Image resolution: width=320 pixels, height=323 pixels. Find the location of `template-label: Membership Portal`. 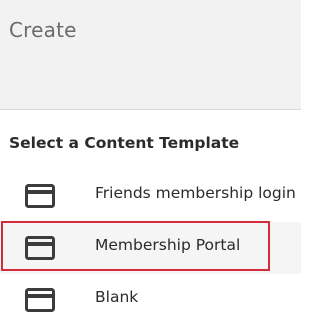

template-label: Membership Portal is located at coordinates (168, 245).